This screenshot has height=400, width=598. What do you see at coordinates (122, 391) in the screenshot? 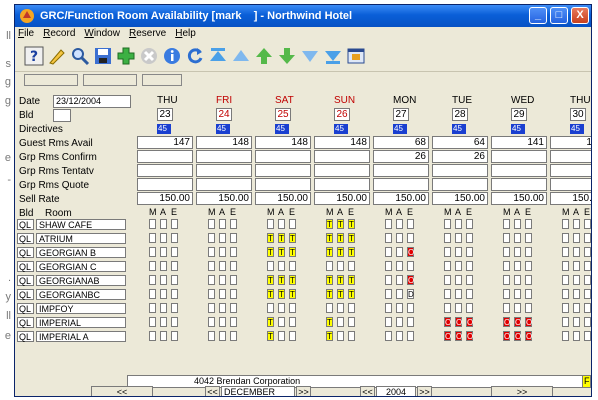
I see `prev-page-button: <<` at bounding box center [122, 391].